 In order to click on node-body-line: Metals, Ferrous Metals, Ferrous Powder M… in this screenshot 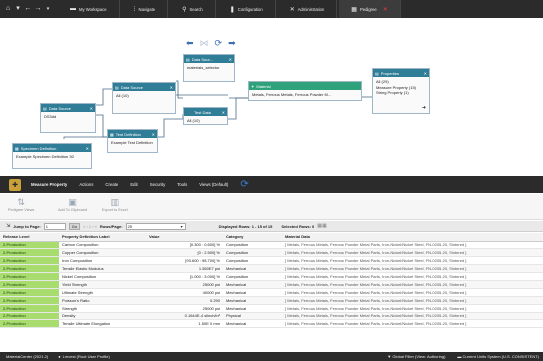, I will do `click(292, 94)`.